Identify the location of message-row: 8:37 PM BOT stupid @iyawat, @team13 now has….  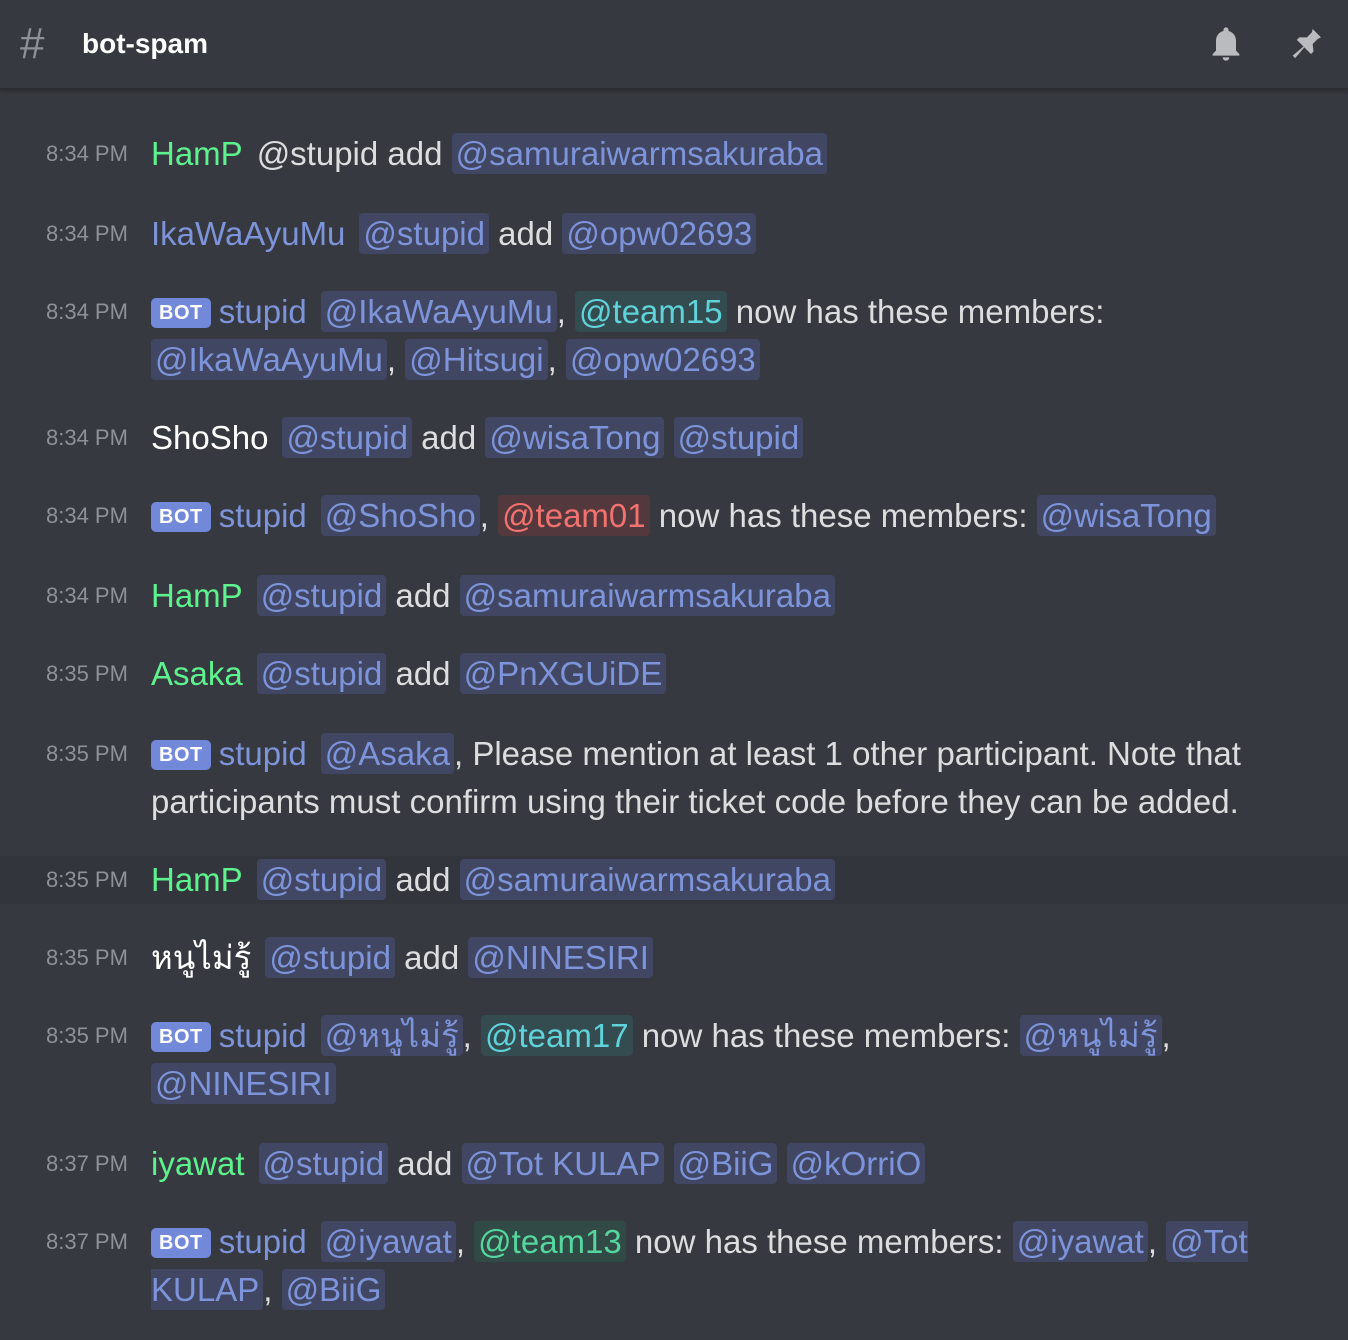
(674, 1266).